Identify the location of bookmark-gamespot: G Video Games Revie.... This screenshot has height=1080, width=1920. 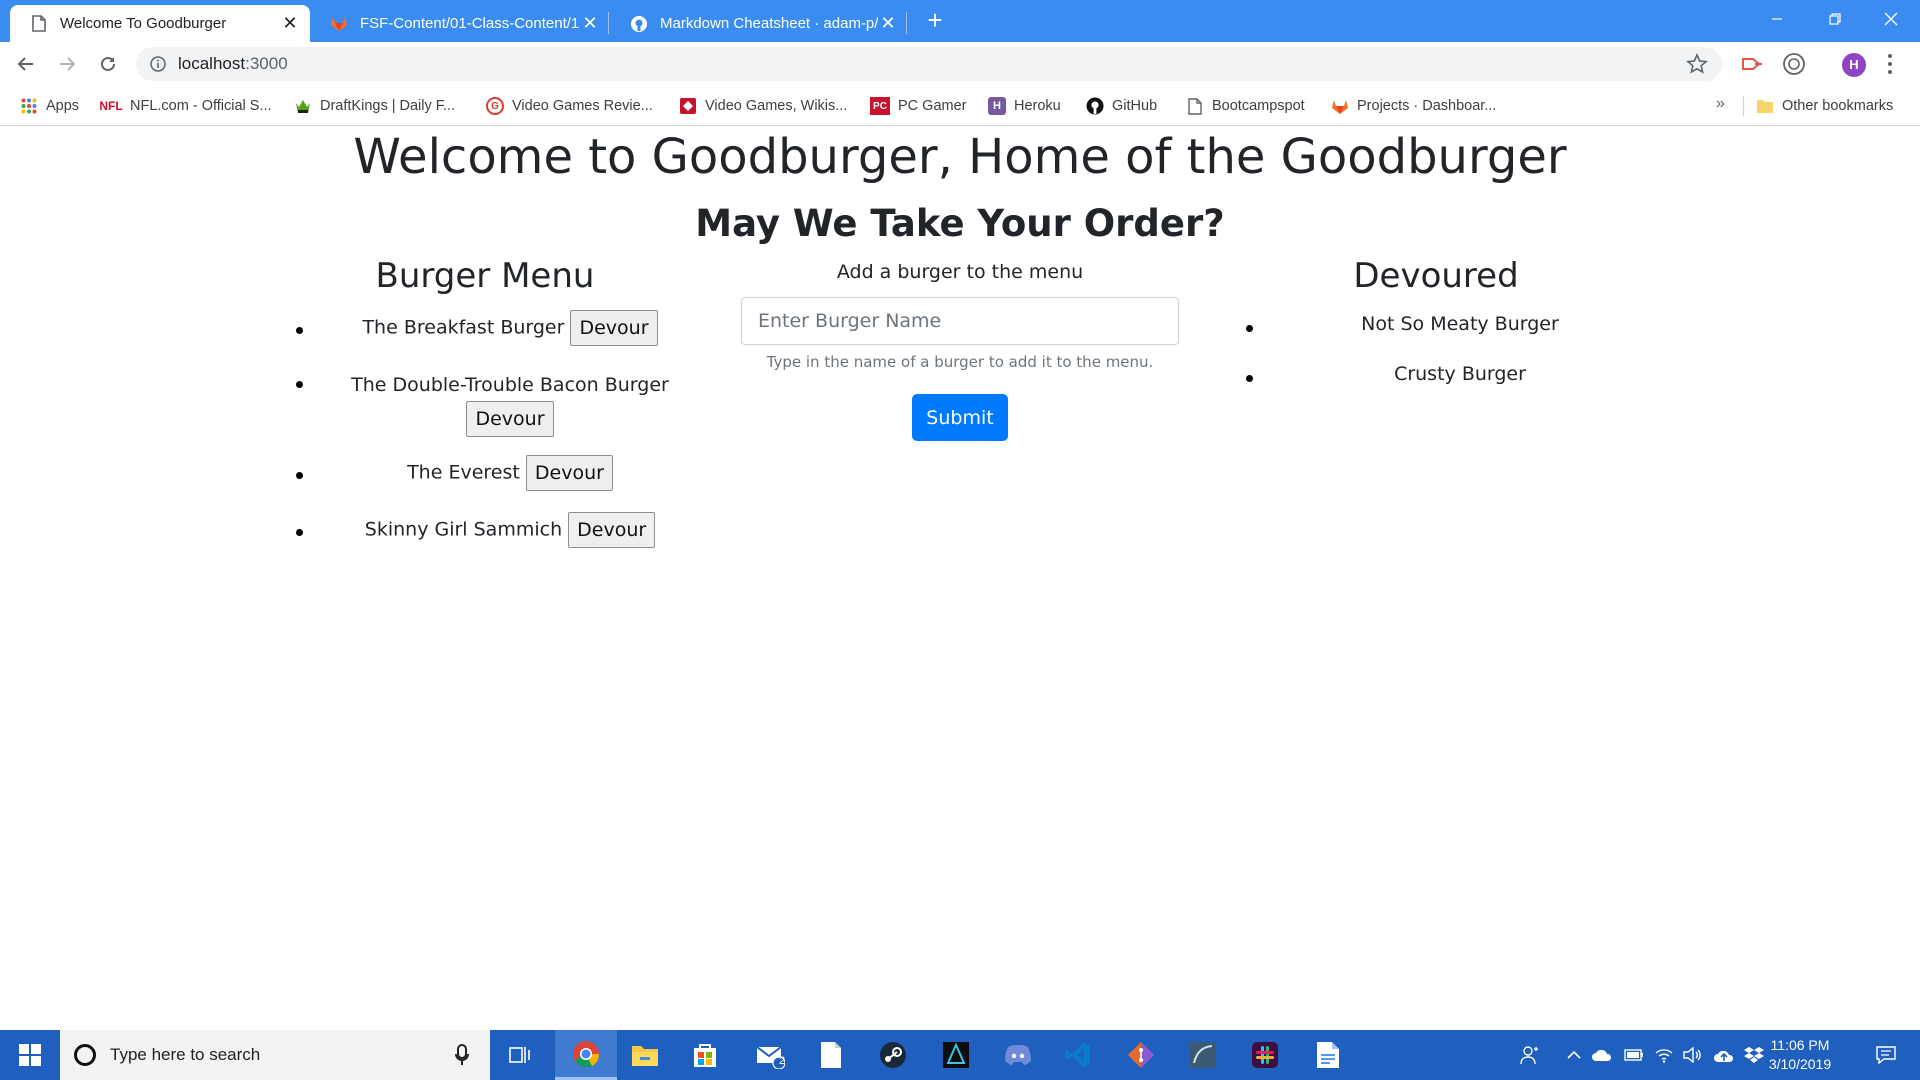
(569, 106).